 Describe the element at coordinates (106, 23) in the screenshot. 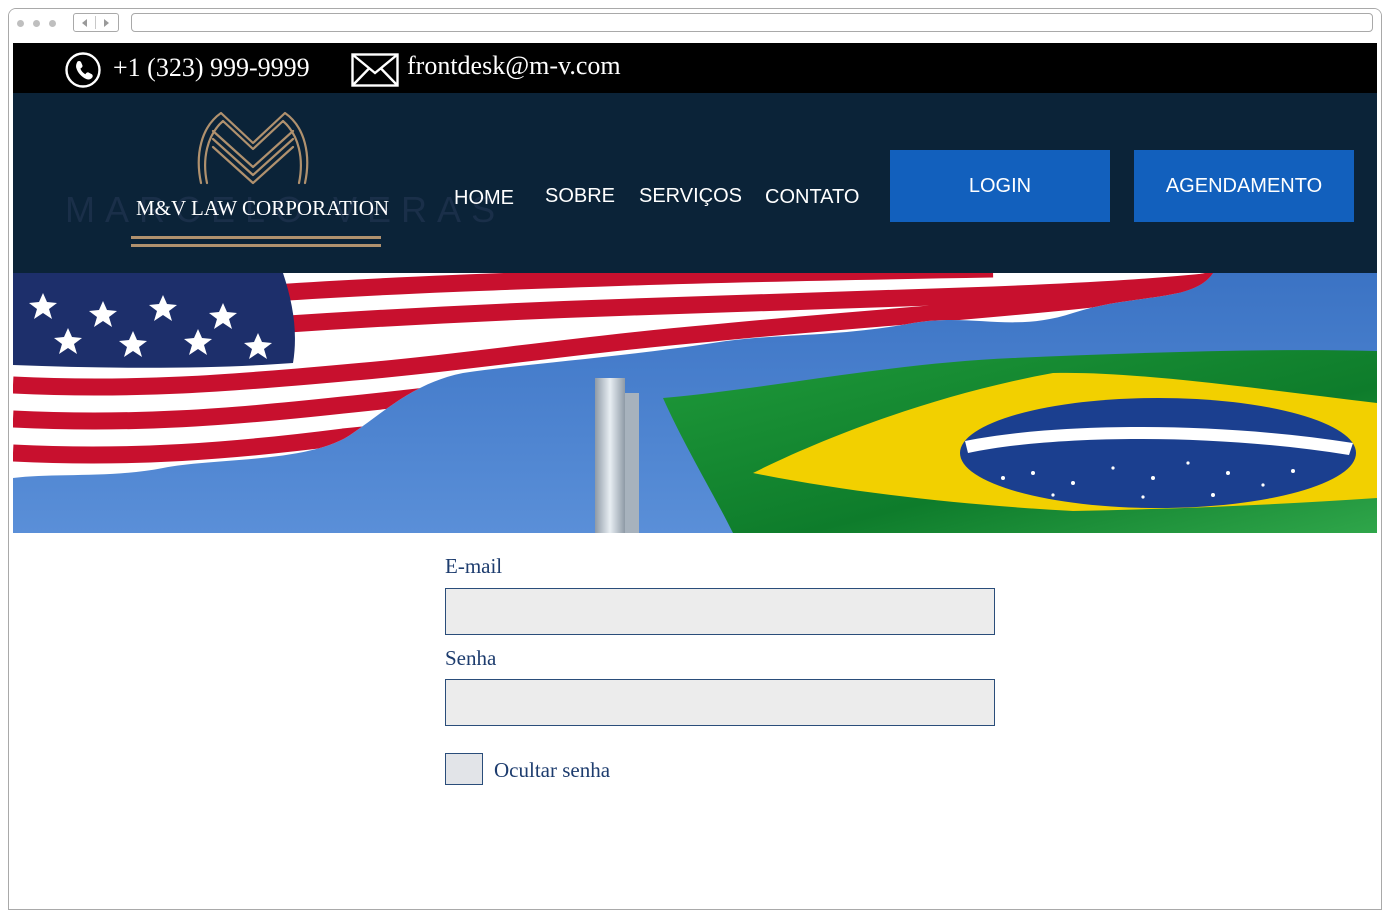

I see `forward-arrow-icon` at that location.